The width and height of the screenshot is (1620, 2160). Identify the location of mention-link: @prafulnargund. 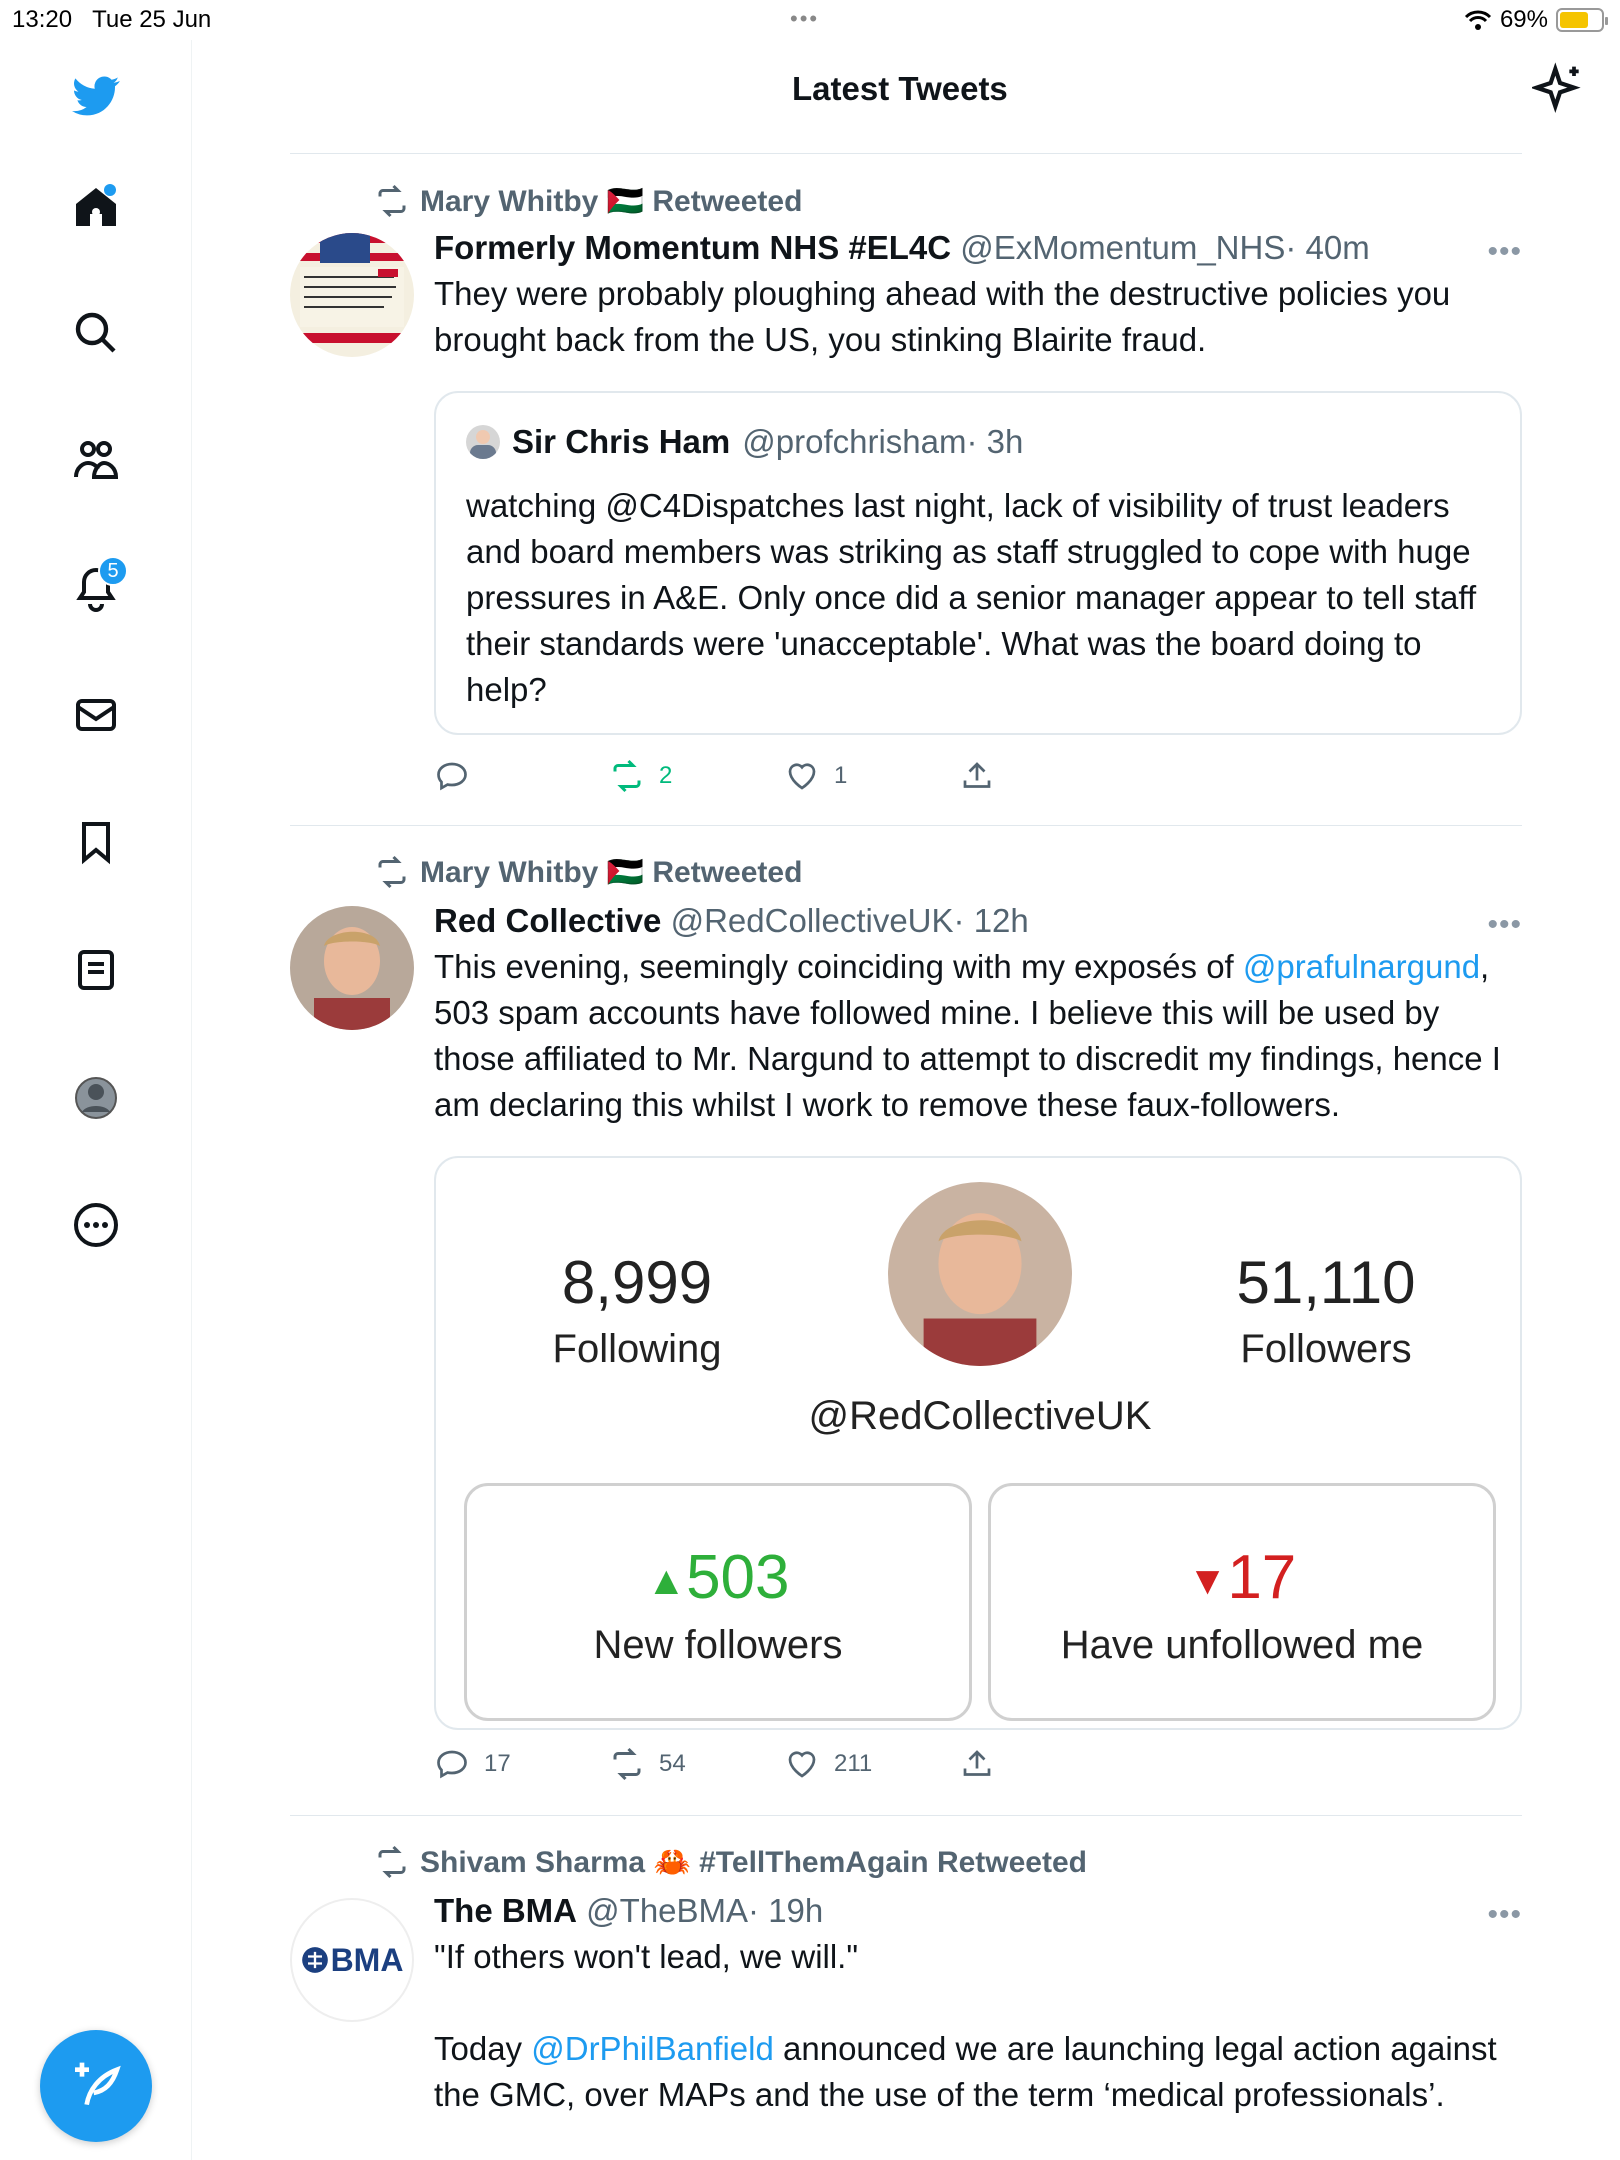
(1361, 966).